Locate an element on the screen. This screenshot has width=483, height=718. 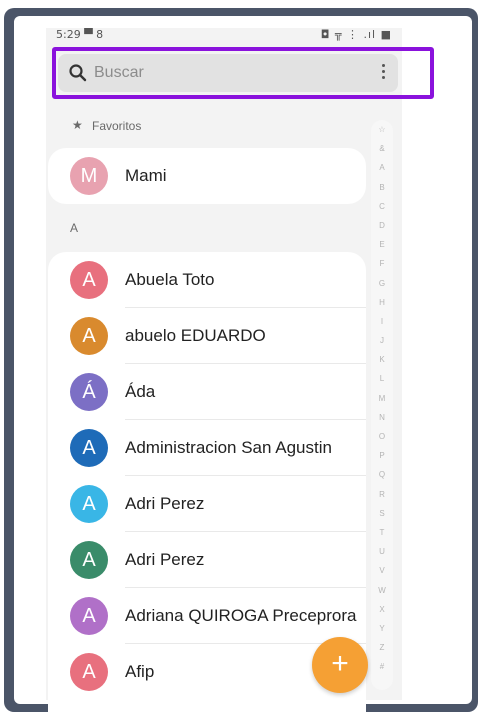
contact-row: Á Áda is located at coordinates (207, 392).